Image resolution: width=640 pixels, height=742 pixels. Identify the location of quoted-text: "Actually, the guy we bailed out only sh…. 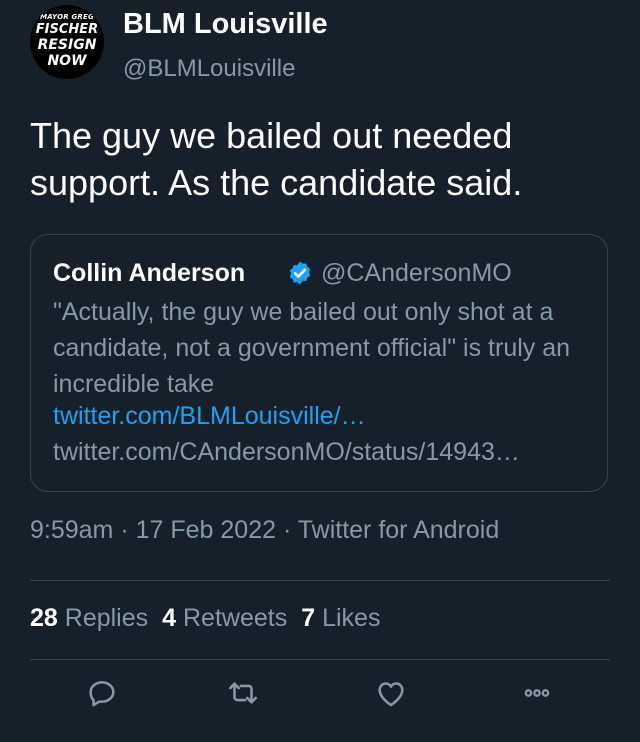
(312, 348).